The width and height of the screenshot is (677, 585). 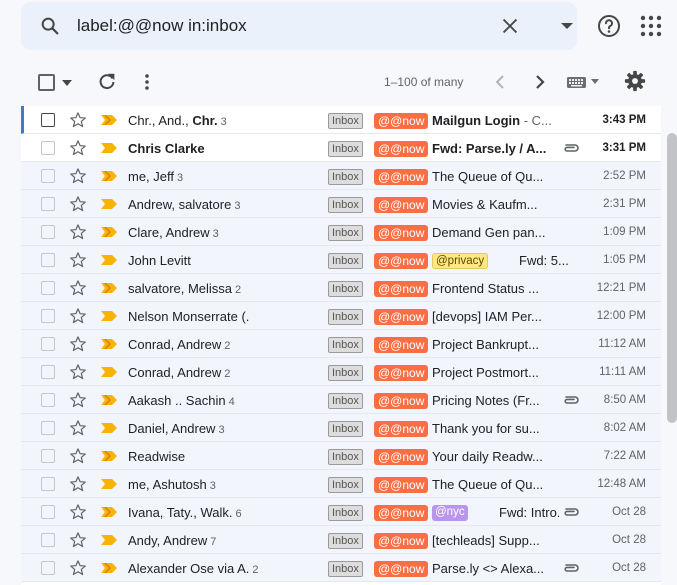 What do you see at coordinates (67, 83) in the screenshot?
I see `select-caret-icon` at bounding box center [67, 83].